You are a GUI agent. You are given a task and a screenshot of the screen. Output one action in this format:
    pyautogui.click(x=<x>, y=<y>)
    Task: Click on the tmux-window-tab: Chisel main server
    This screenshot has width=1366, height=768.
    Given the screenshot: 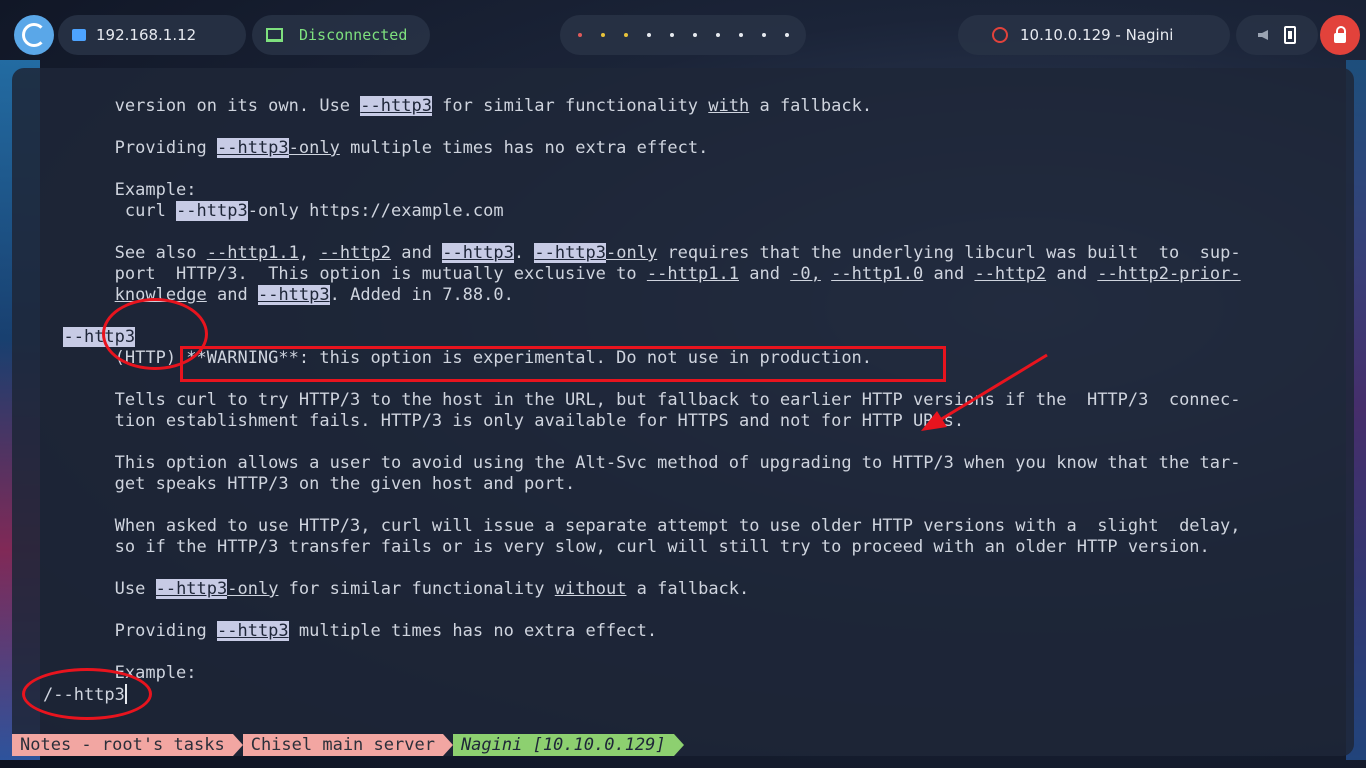 What is the action you would take?
    pyautogui.click(x=342, y=745)
    